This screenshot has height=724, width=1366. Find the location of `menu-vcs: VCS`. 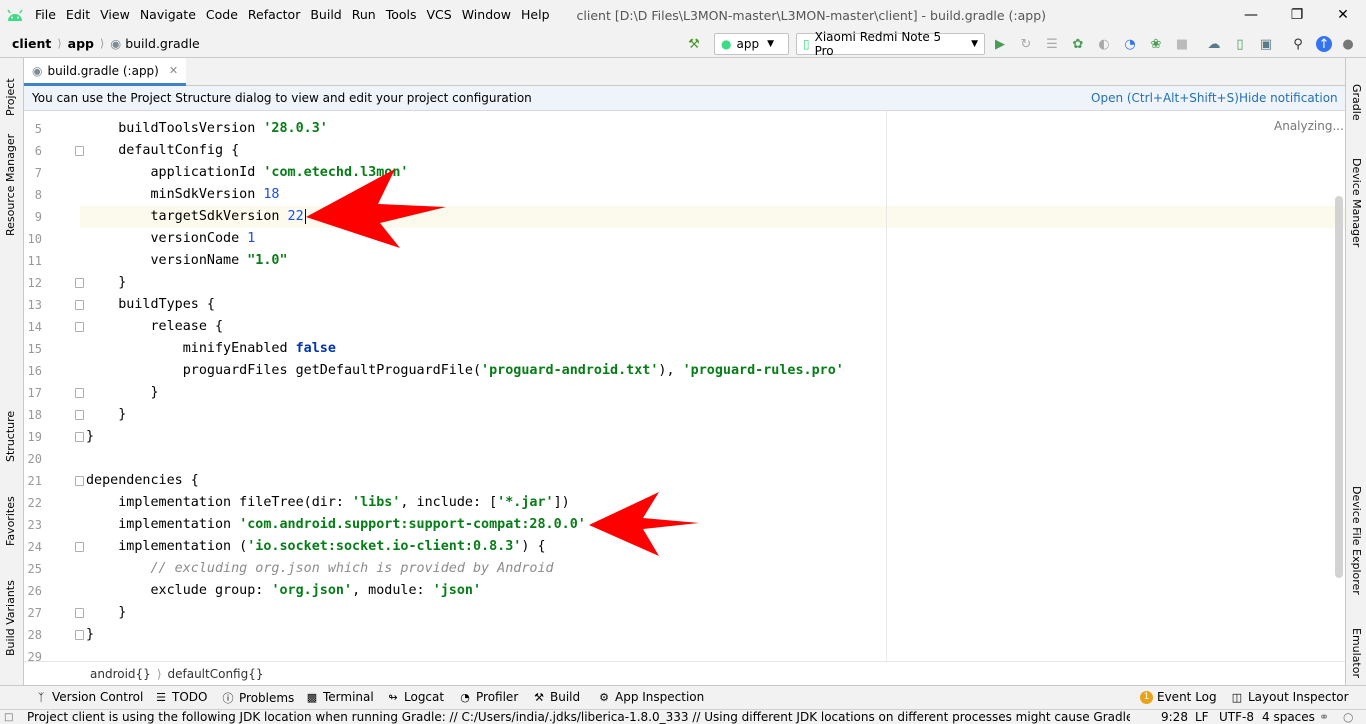

menu-vcs: VCS is located at coordinates (439, 15).